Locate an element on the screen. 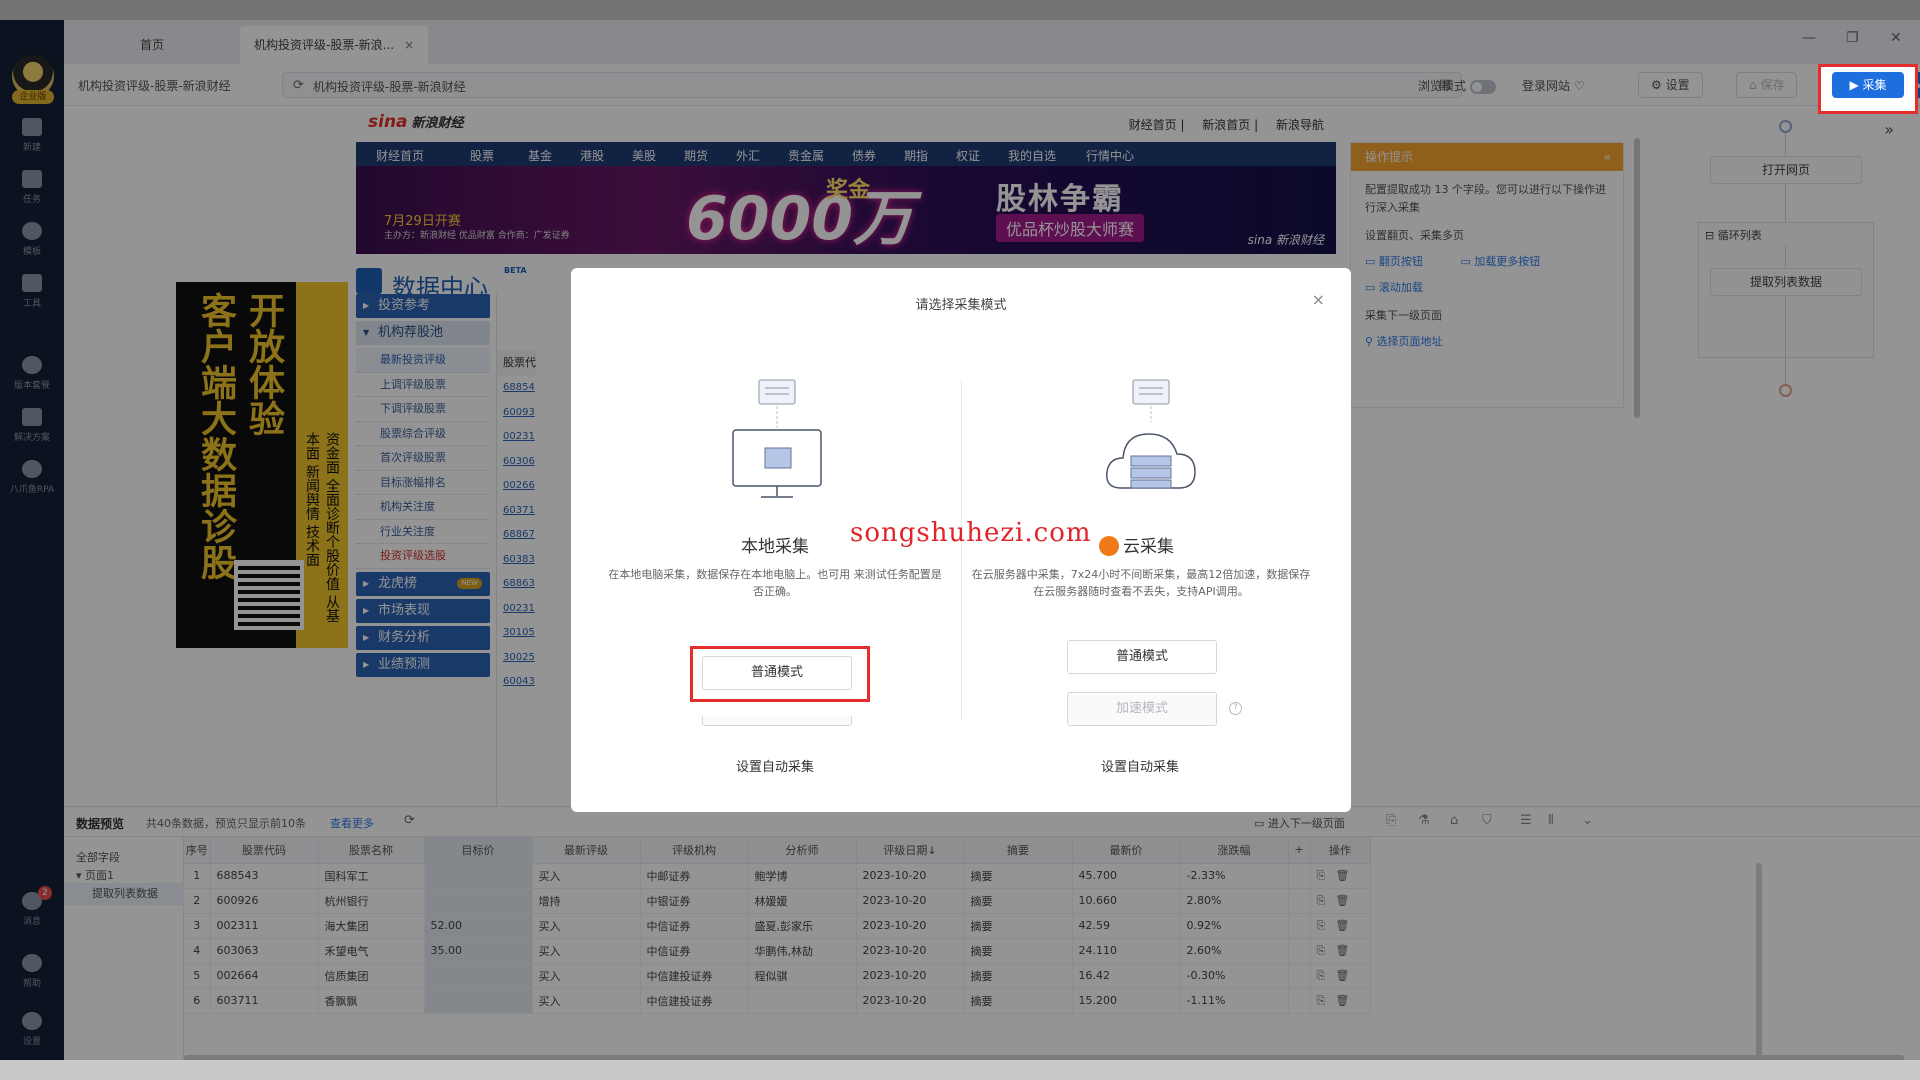  collect-highlight-box is located at coordinates (1868, 89).